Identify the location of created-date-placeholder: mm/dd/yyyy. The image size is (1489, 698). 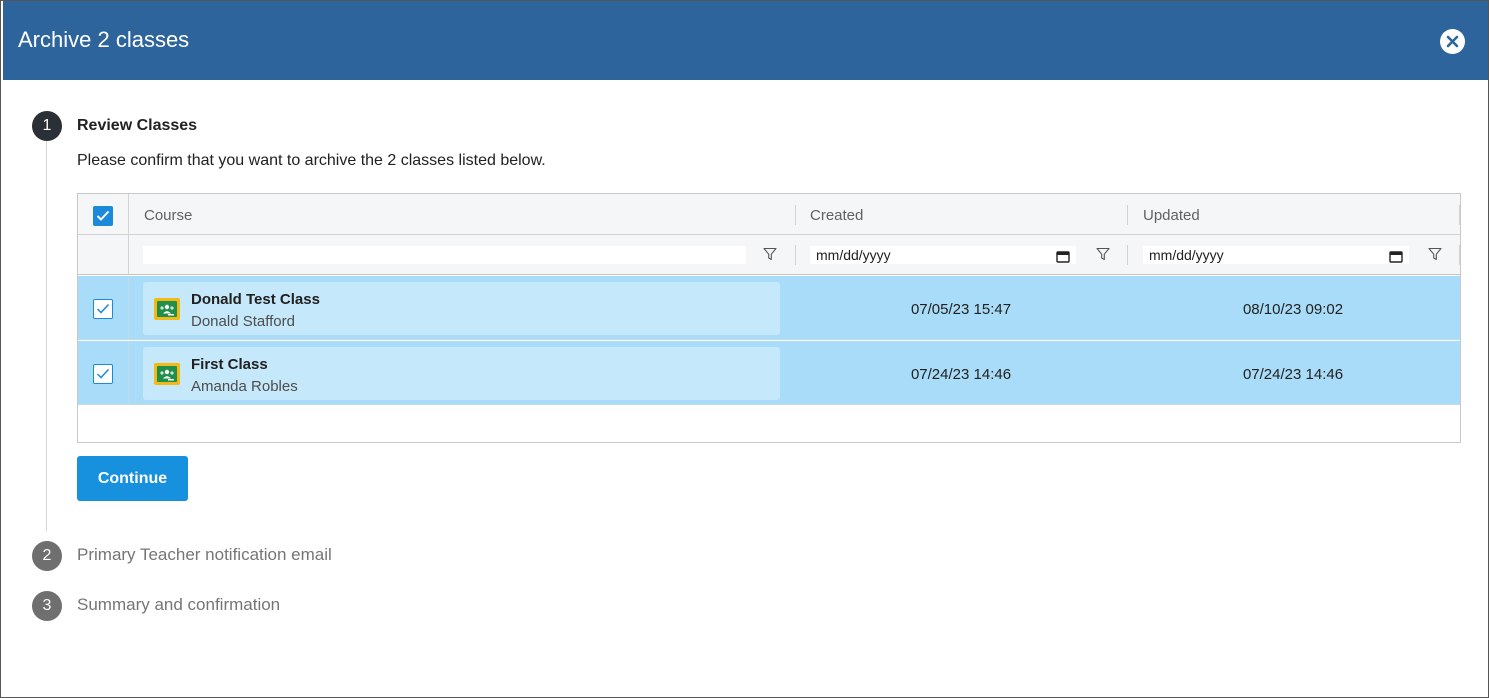
(853, 255).